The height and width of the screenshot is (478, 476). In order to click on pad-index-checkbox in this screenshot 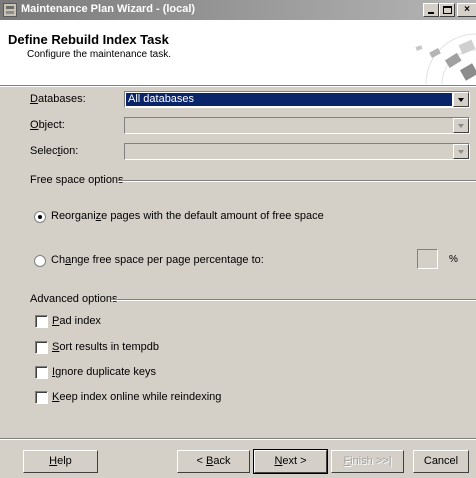, I will do `click(41, 321)`.